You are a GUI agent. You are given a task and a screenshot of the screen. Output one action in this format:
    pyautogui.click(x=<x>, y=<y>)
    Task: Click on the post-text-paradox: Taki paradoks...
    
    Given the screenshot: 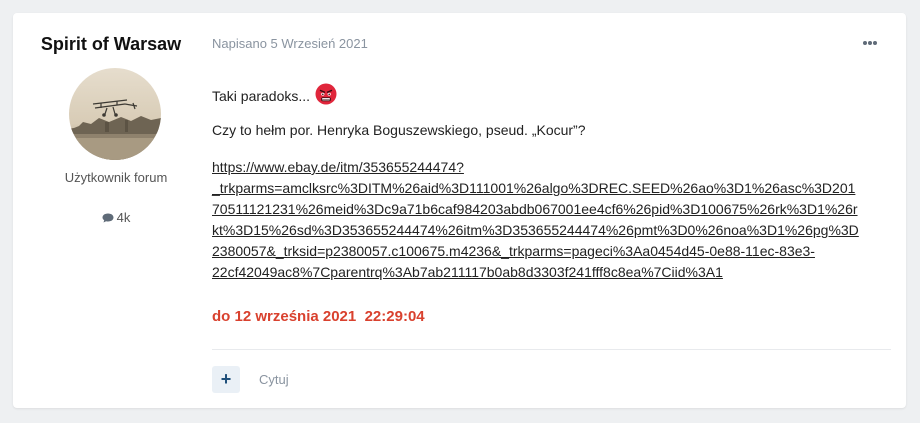 What is the action you would take?
    pyautogui.click(x=261, y=96)
    